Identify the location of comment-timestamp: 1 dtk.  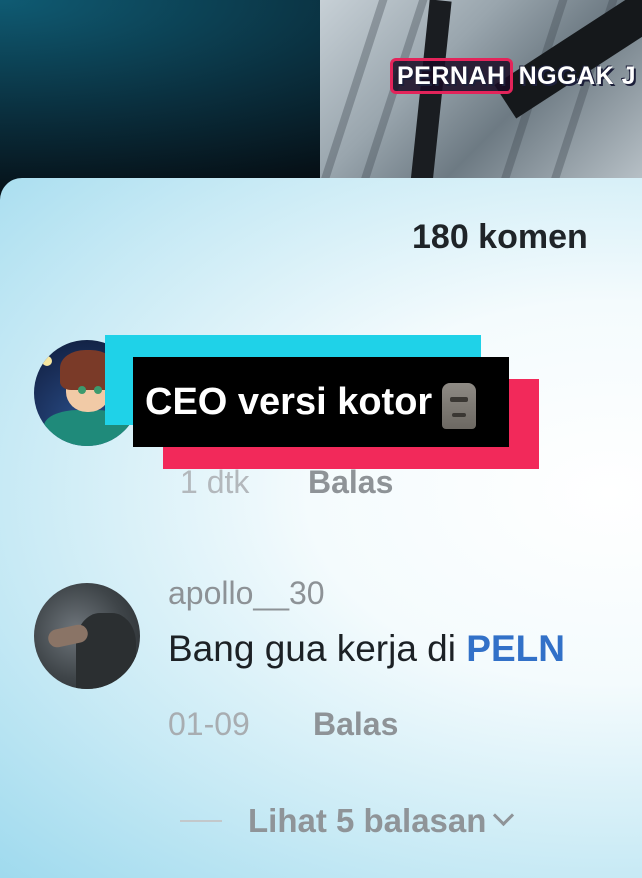
(215, 482).